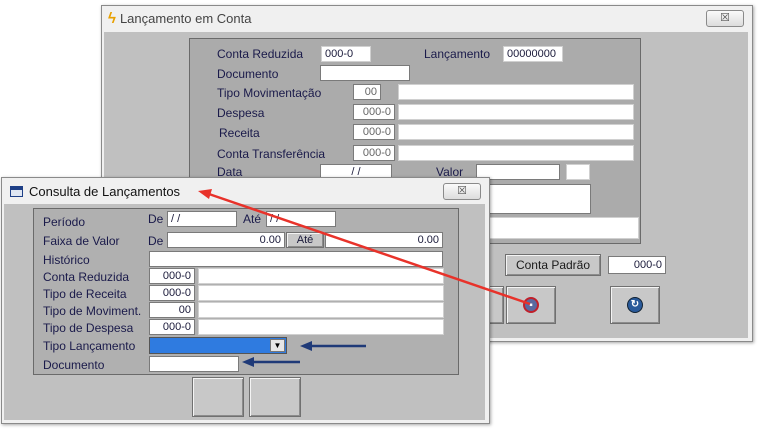 This screenshot has height=433, width=768. What do you see at coordinates (105, 191) in the screenshot?
I see `consulta-window-title: Consulta de Lançamentos` at bounding box center [105, 191].